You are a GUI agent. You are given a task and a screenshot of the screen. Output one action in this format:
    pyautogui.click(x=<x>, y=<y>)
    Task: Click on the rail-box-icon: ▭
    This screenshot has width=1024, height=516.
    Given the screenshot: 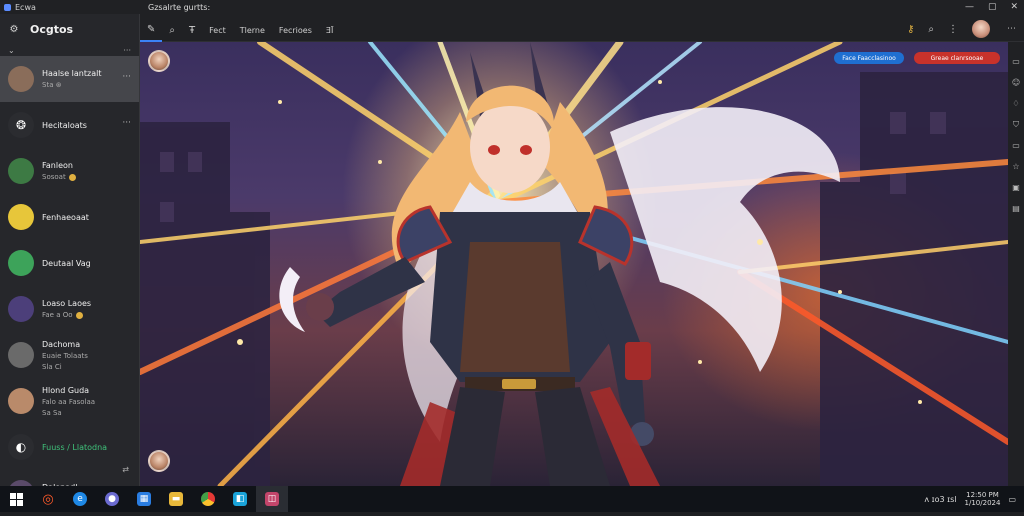 What is the action you would take?
    pyautogui.click(x=1016, y=146)
    